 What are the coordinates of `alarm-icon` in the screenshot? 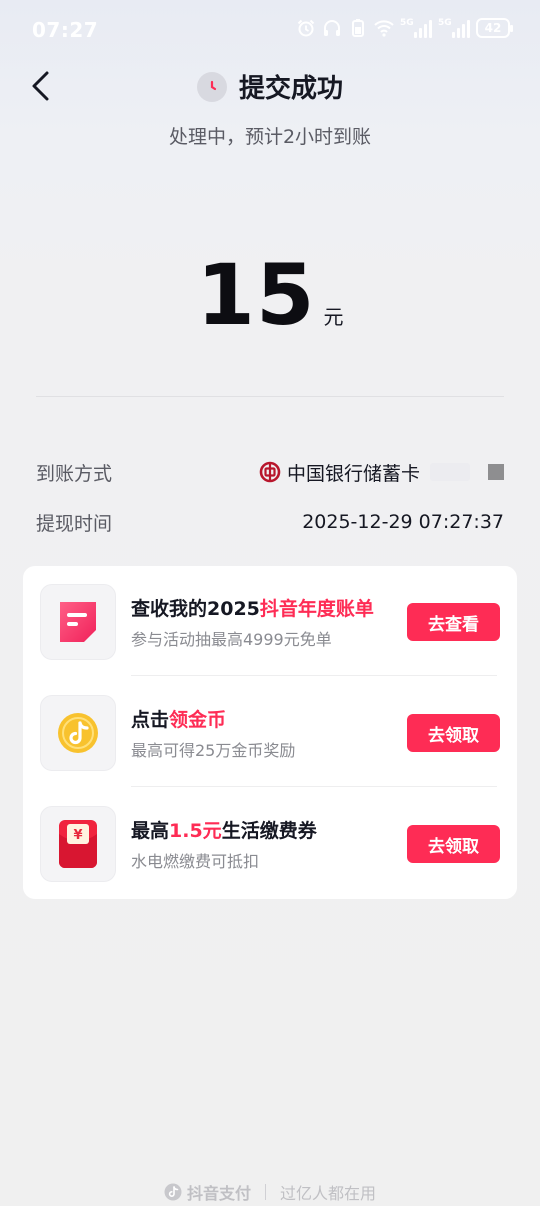 It's located at (306, 28).